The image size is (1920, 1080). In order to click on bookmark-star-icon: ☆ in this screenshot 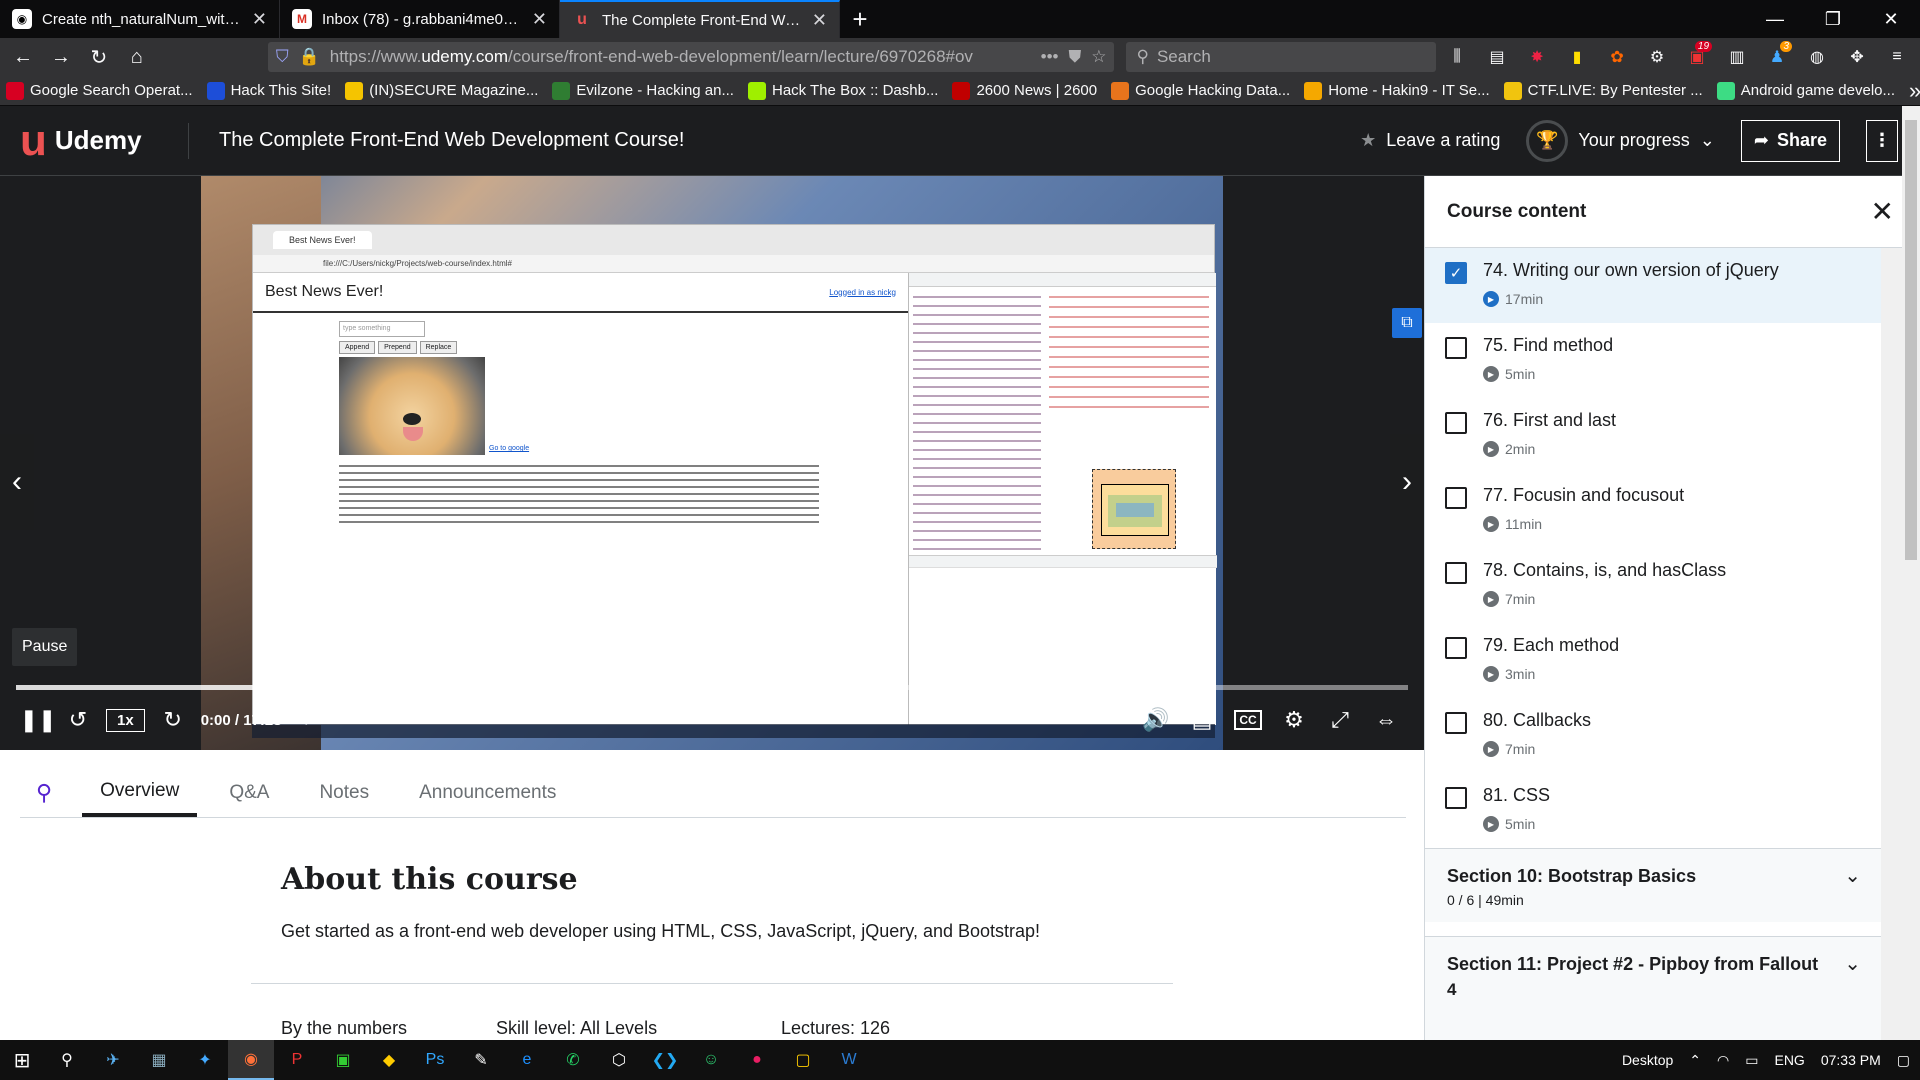, I will do `click(1098, 57)`.